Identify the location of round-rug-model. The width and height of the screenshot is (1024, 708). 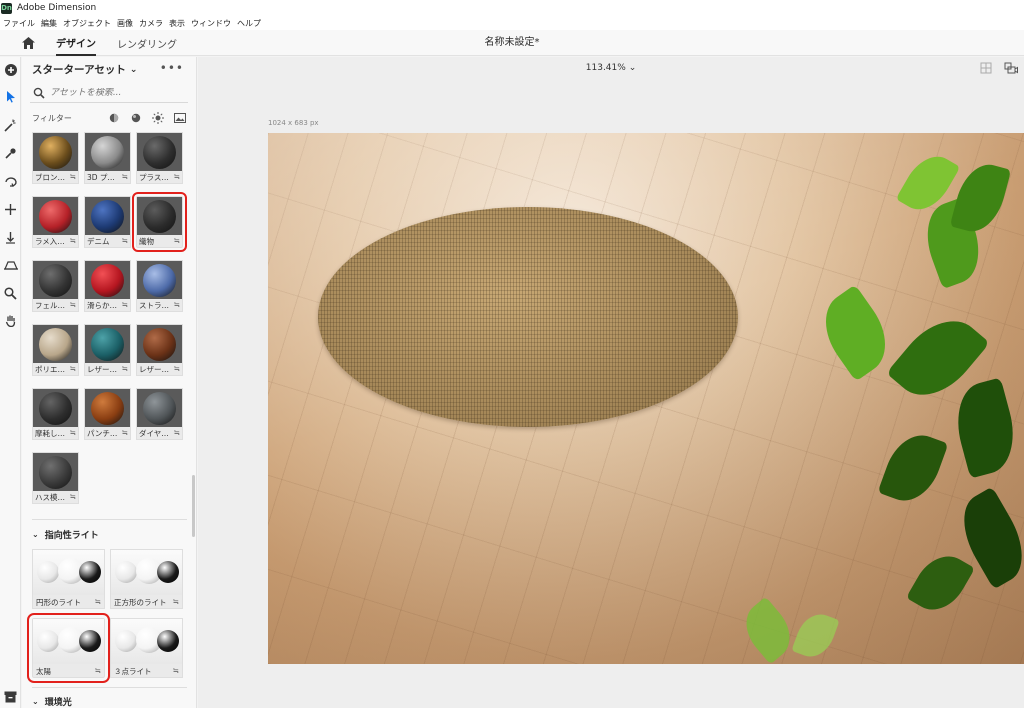
(528, 317).